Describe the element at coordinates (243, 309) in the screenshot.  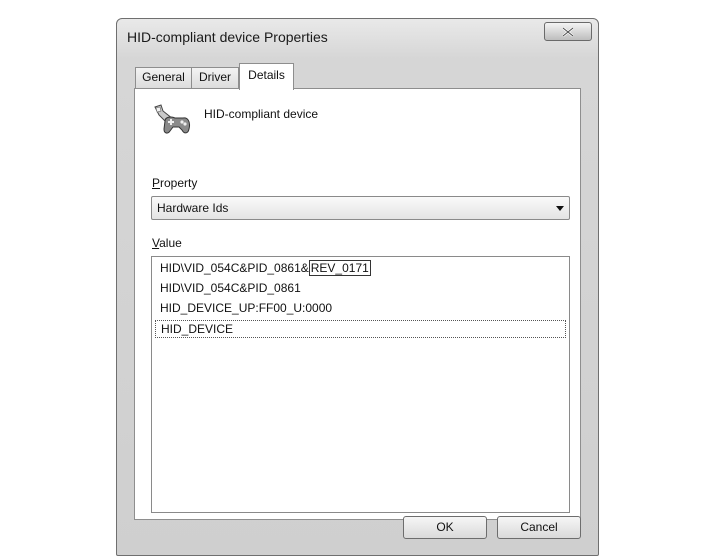
I see `list-item: HID_DEVICE_UP:FF00_U:0000` at that location.